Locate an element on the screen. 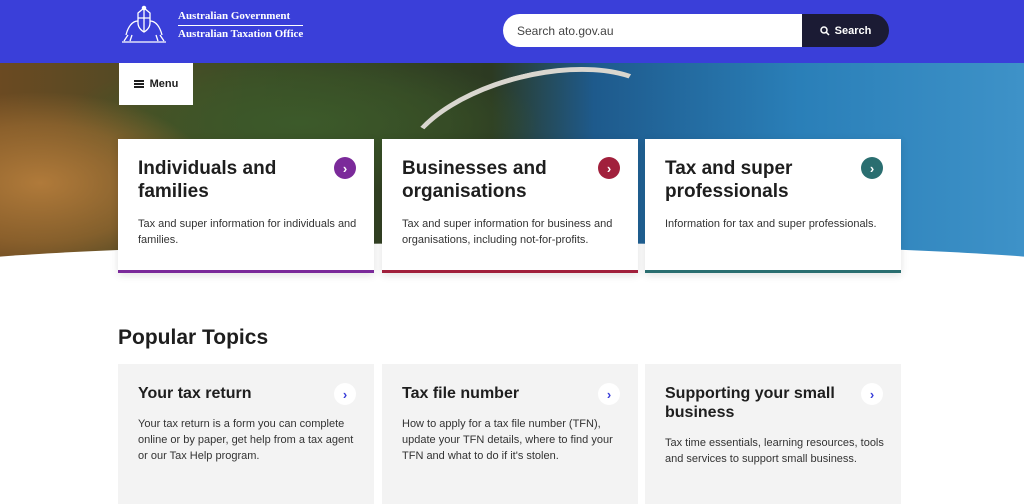 This screenshot has width=1024, height=504. search-button-label: Search is located at coordinates (853, 30).